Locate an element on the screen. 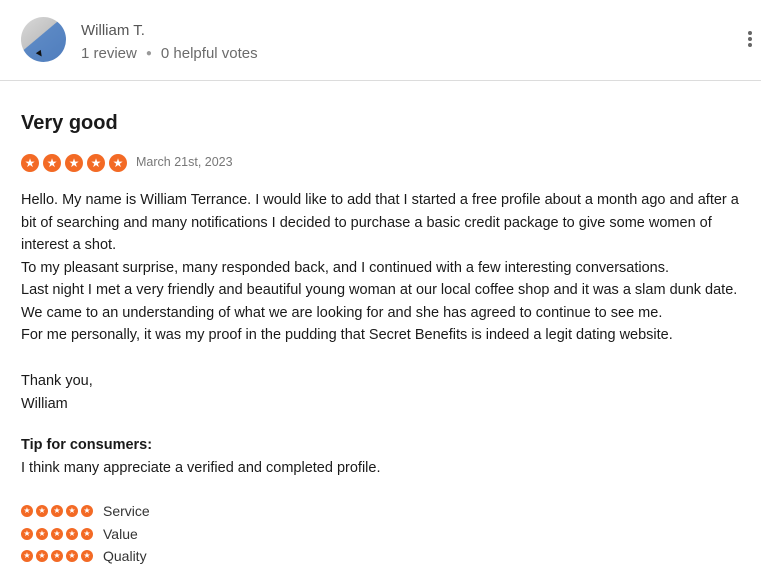 Image resolution: width=761 pixels, height=575 pixels. tip-label: Tip for consumers: is located at coordinates (87, 445).